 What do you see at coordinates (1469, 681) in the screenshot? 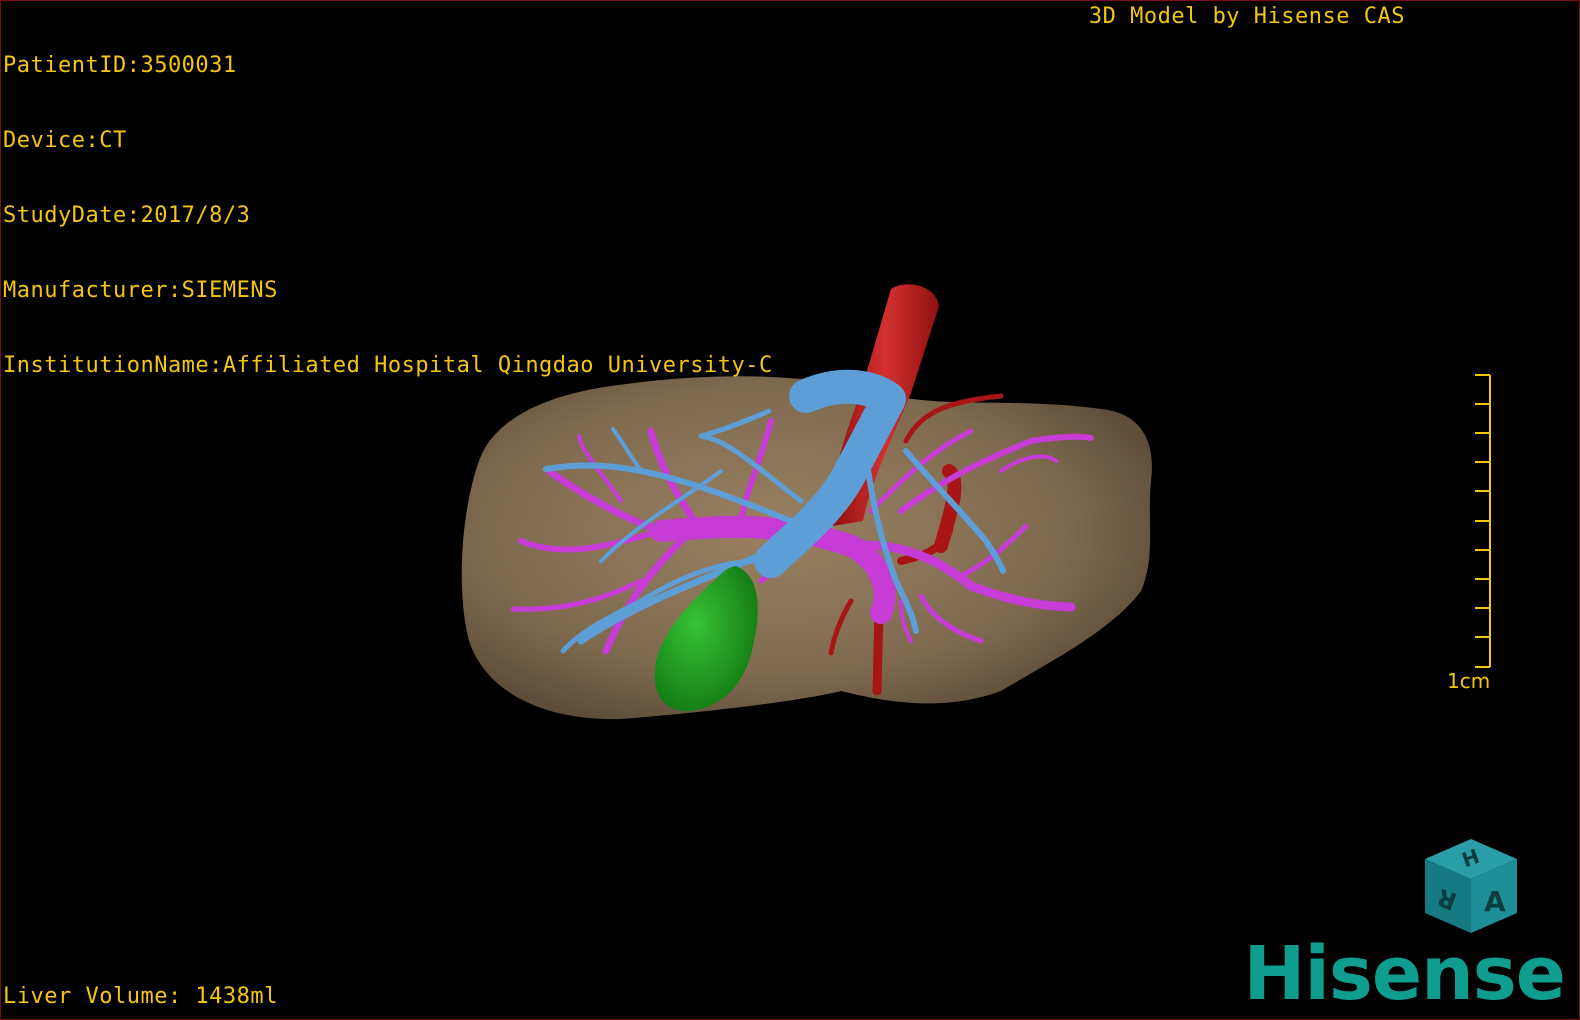
I see `scale-label: 1cm` at bounding box center [1469, 681].